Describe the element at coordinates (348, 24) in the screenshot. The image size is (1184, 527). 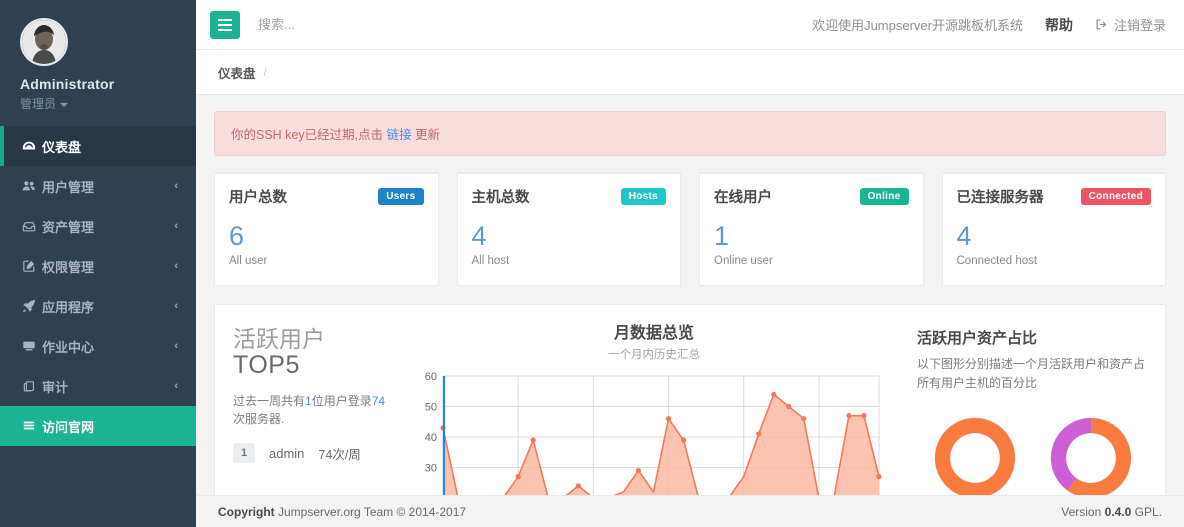
I see `search-input` at that location.